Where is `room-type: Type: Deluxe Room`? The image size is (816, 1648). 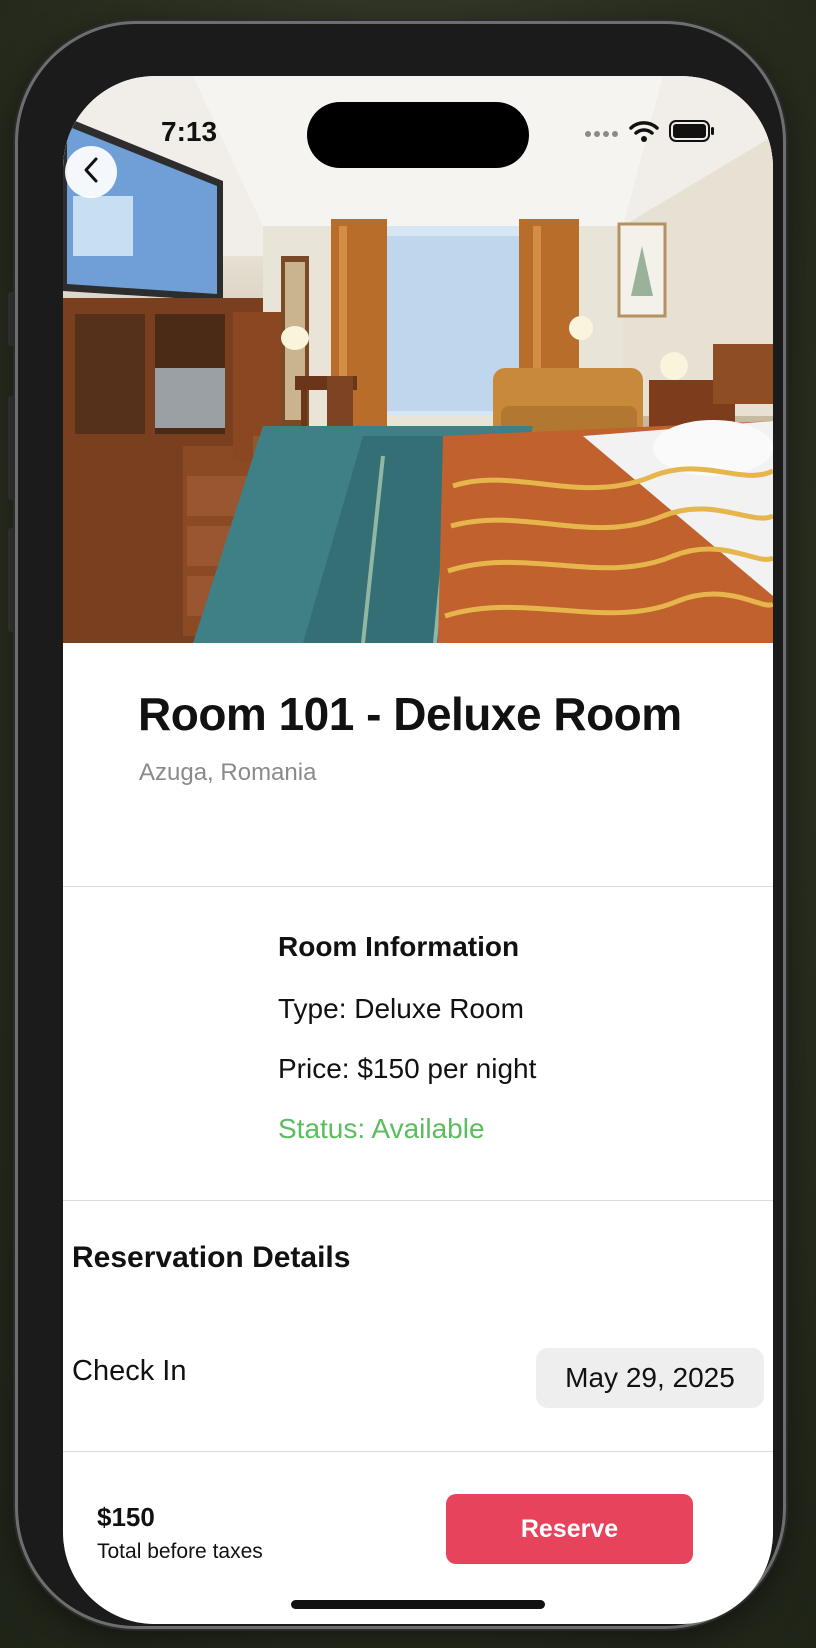
room-type: Type: Deluxe Room is located at coordinates (401, 1008).